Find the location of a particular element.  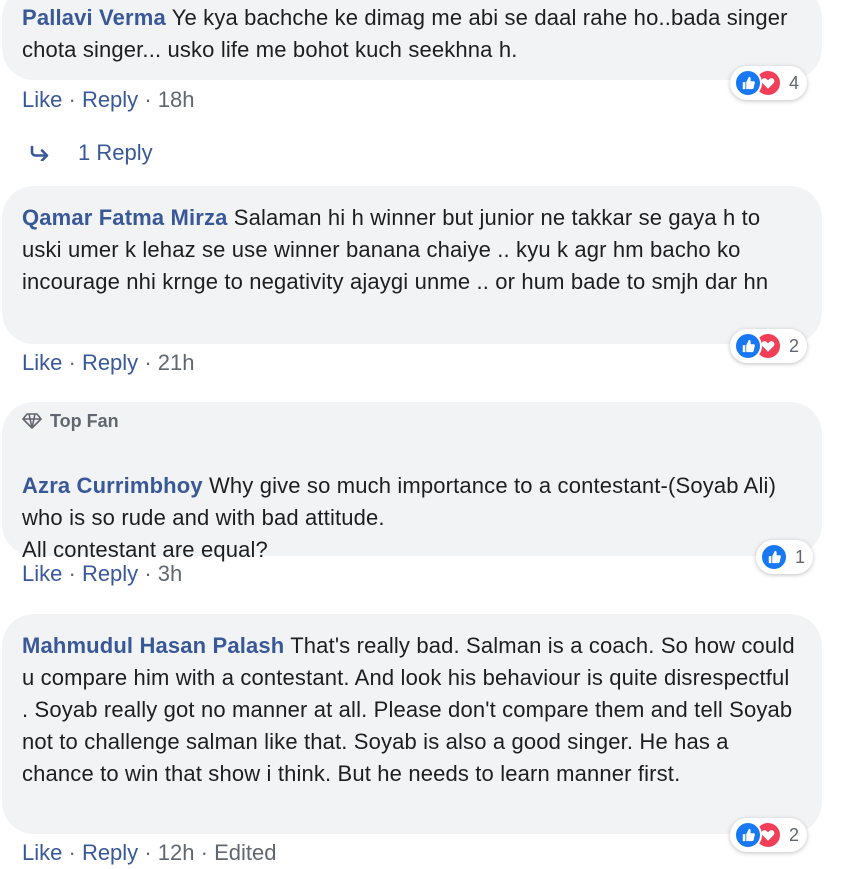

reactions-summary: 4 is located at coordinates (769, 83).